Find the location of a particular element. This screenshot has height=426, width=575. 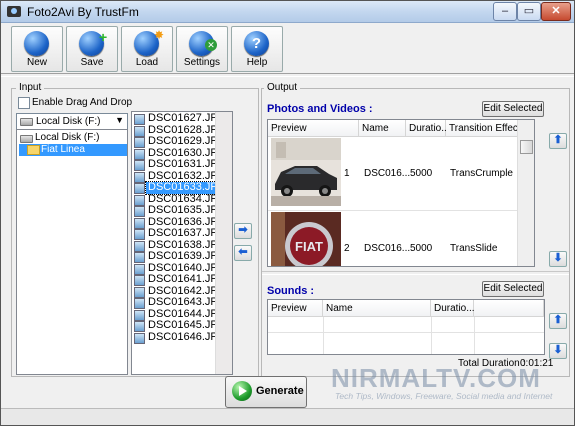

help-icon: ? is located at coordinates (256, 43).